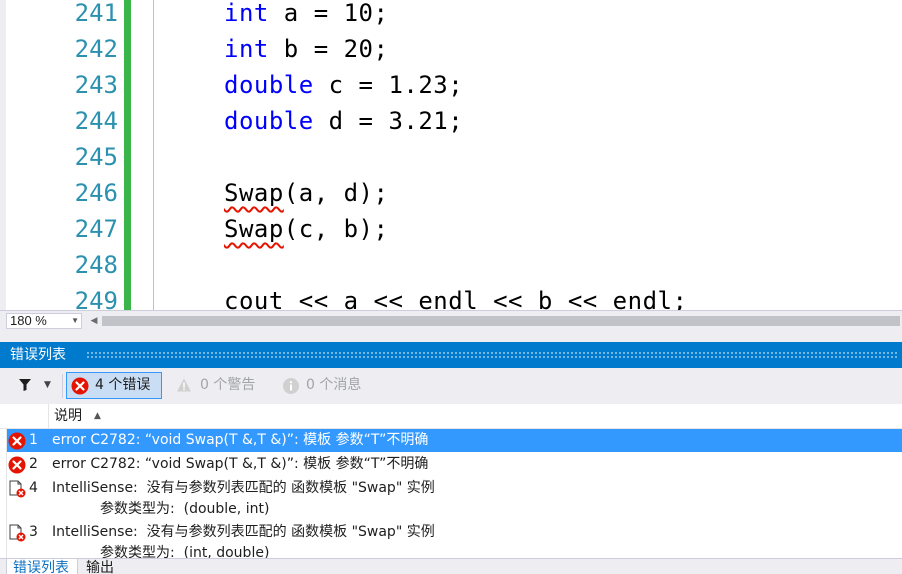 This screenshot has width=902, height=574. What do you see at coordinates (97, 416) in the screenshot?
I see `sort-ascending-icon: ▲` at bounding box center [97, 416].